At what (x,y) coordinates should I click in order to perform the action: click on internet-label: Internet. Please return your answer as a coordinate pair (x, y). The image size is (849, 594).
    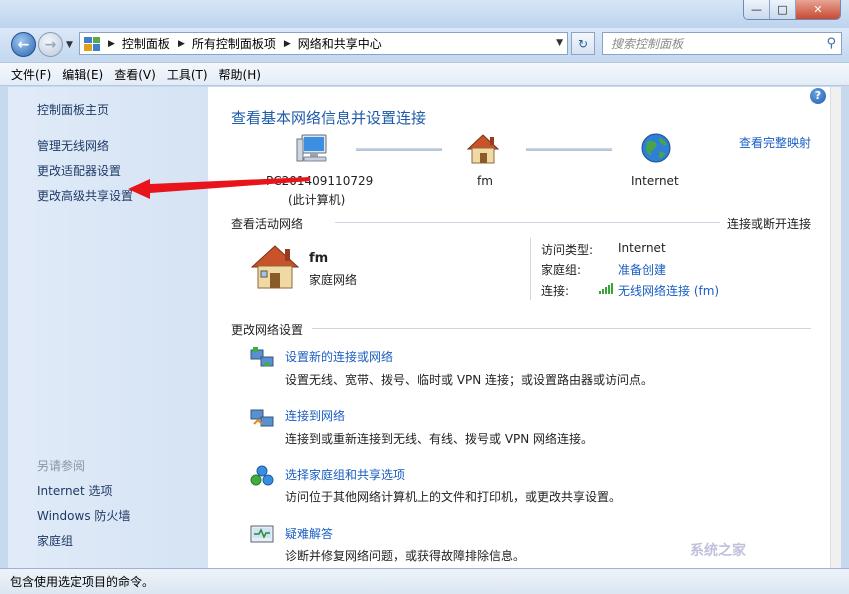
    Looking at the image, I should click on (655, 181).